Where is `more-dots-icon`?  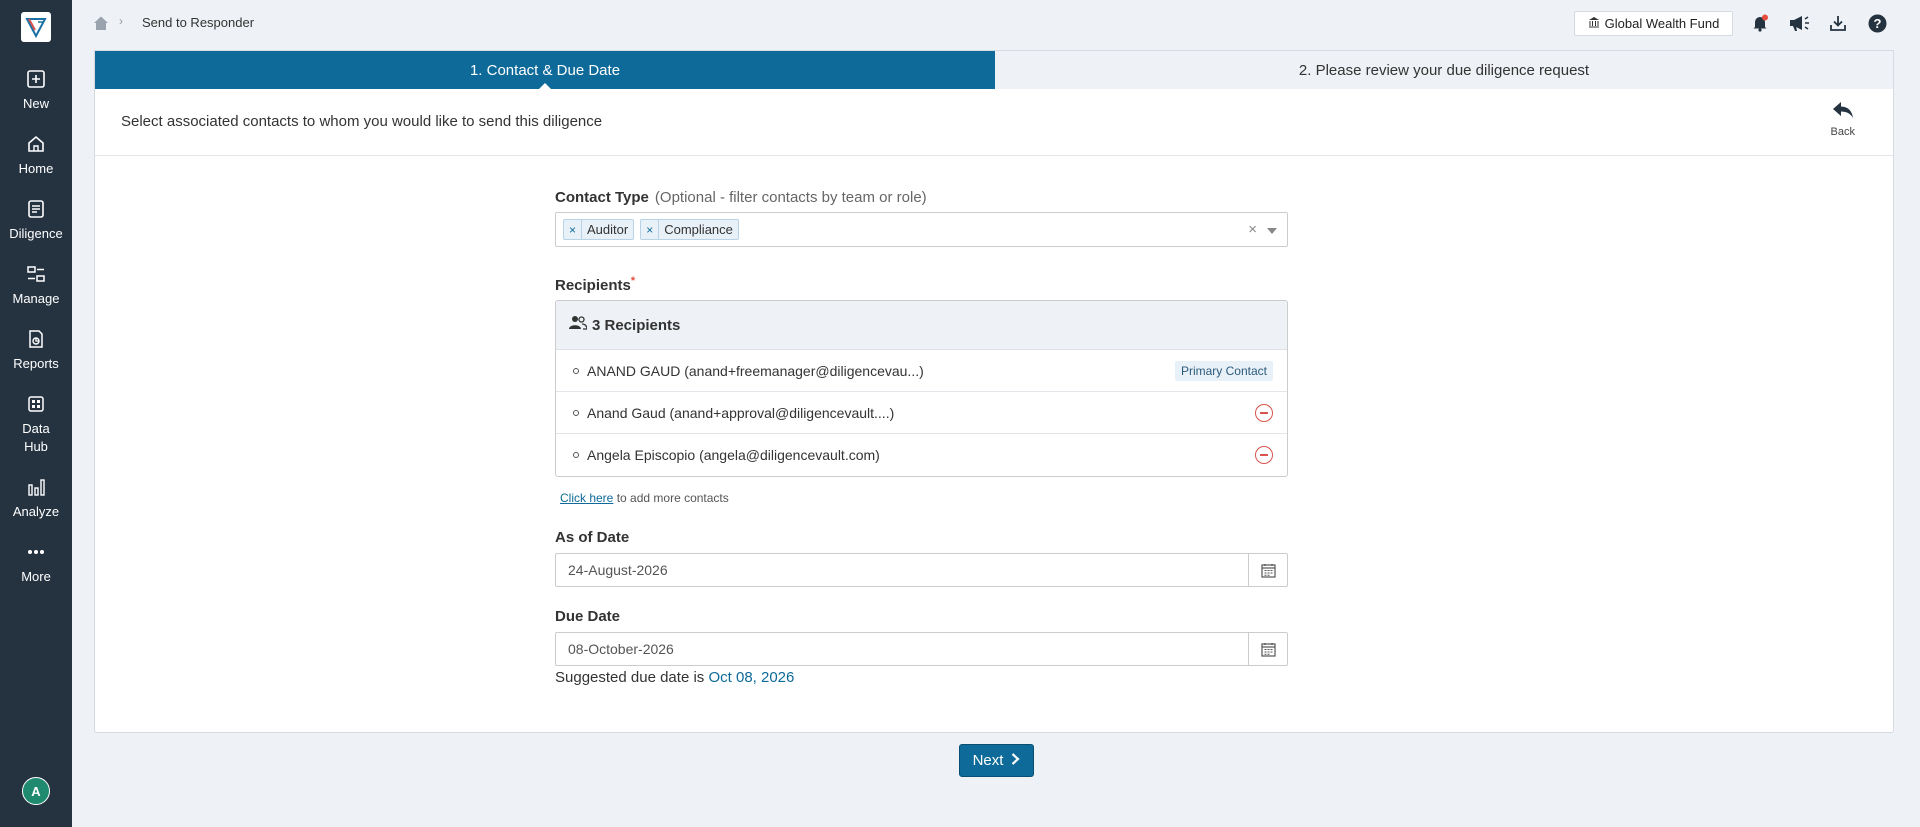
more-dots-icon is located at coordinates (36, 552).